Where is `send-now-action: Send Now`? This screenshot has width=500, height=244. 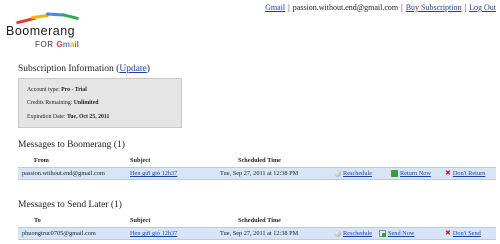
send-now-action: Send Now is located at coordinates (396, 233).